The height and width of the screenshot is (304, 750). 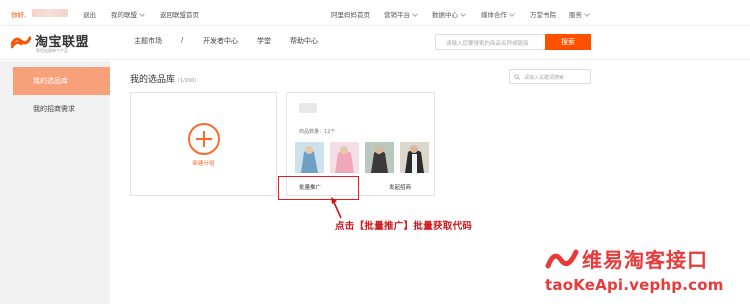 I want to click on username-blurred, so click(x=50, y=13).